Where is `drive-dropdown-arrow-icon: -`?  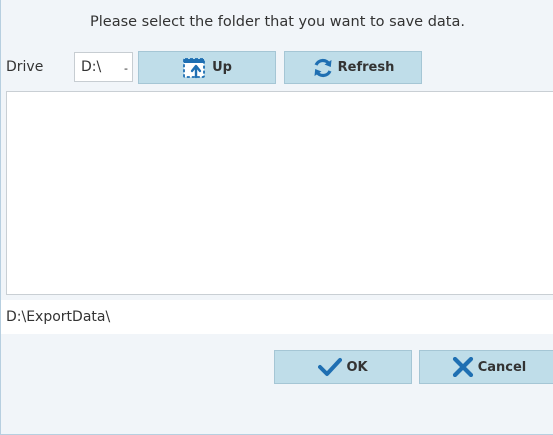
drive-dropdown-arrow-icon: - is located at coordinates (126, 68).